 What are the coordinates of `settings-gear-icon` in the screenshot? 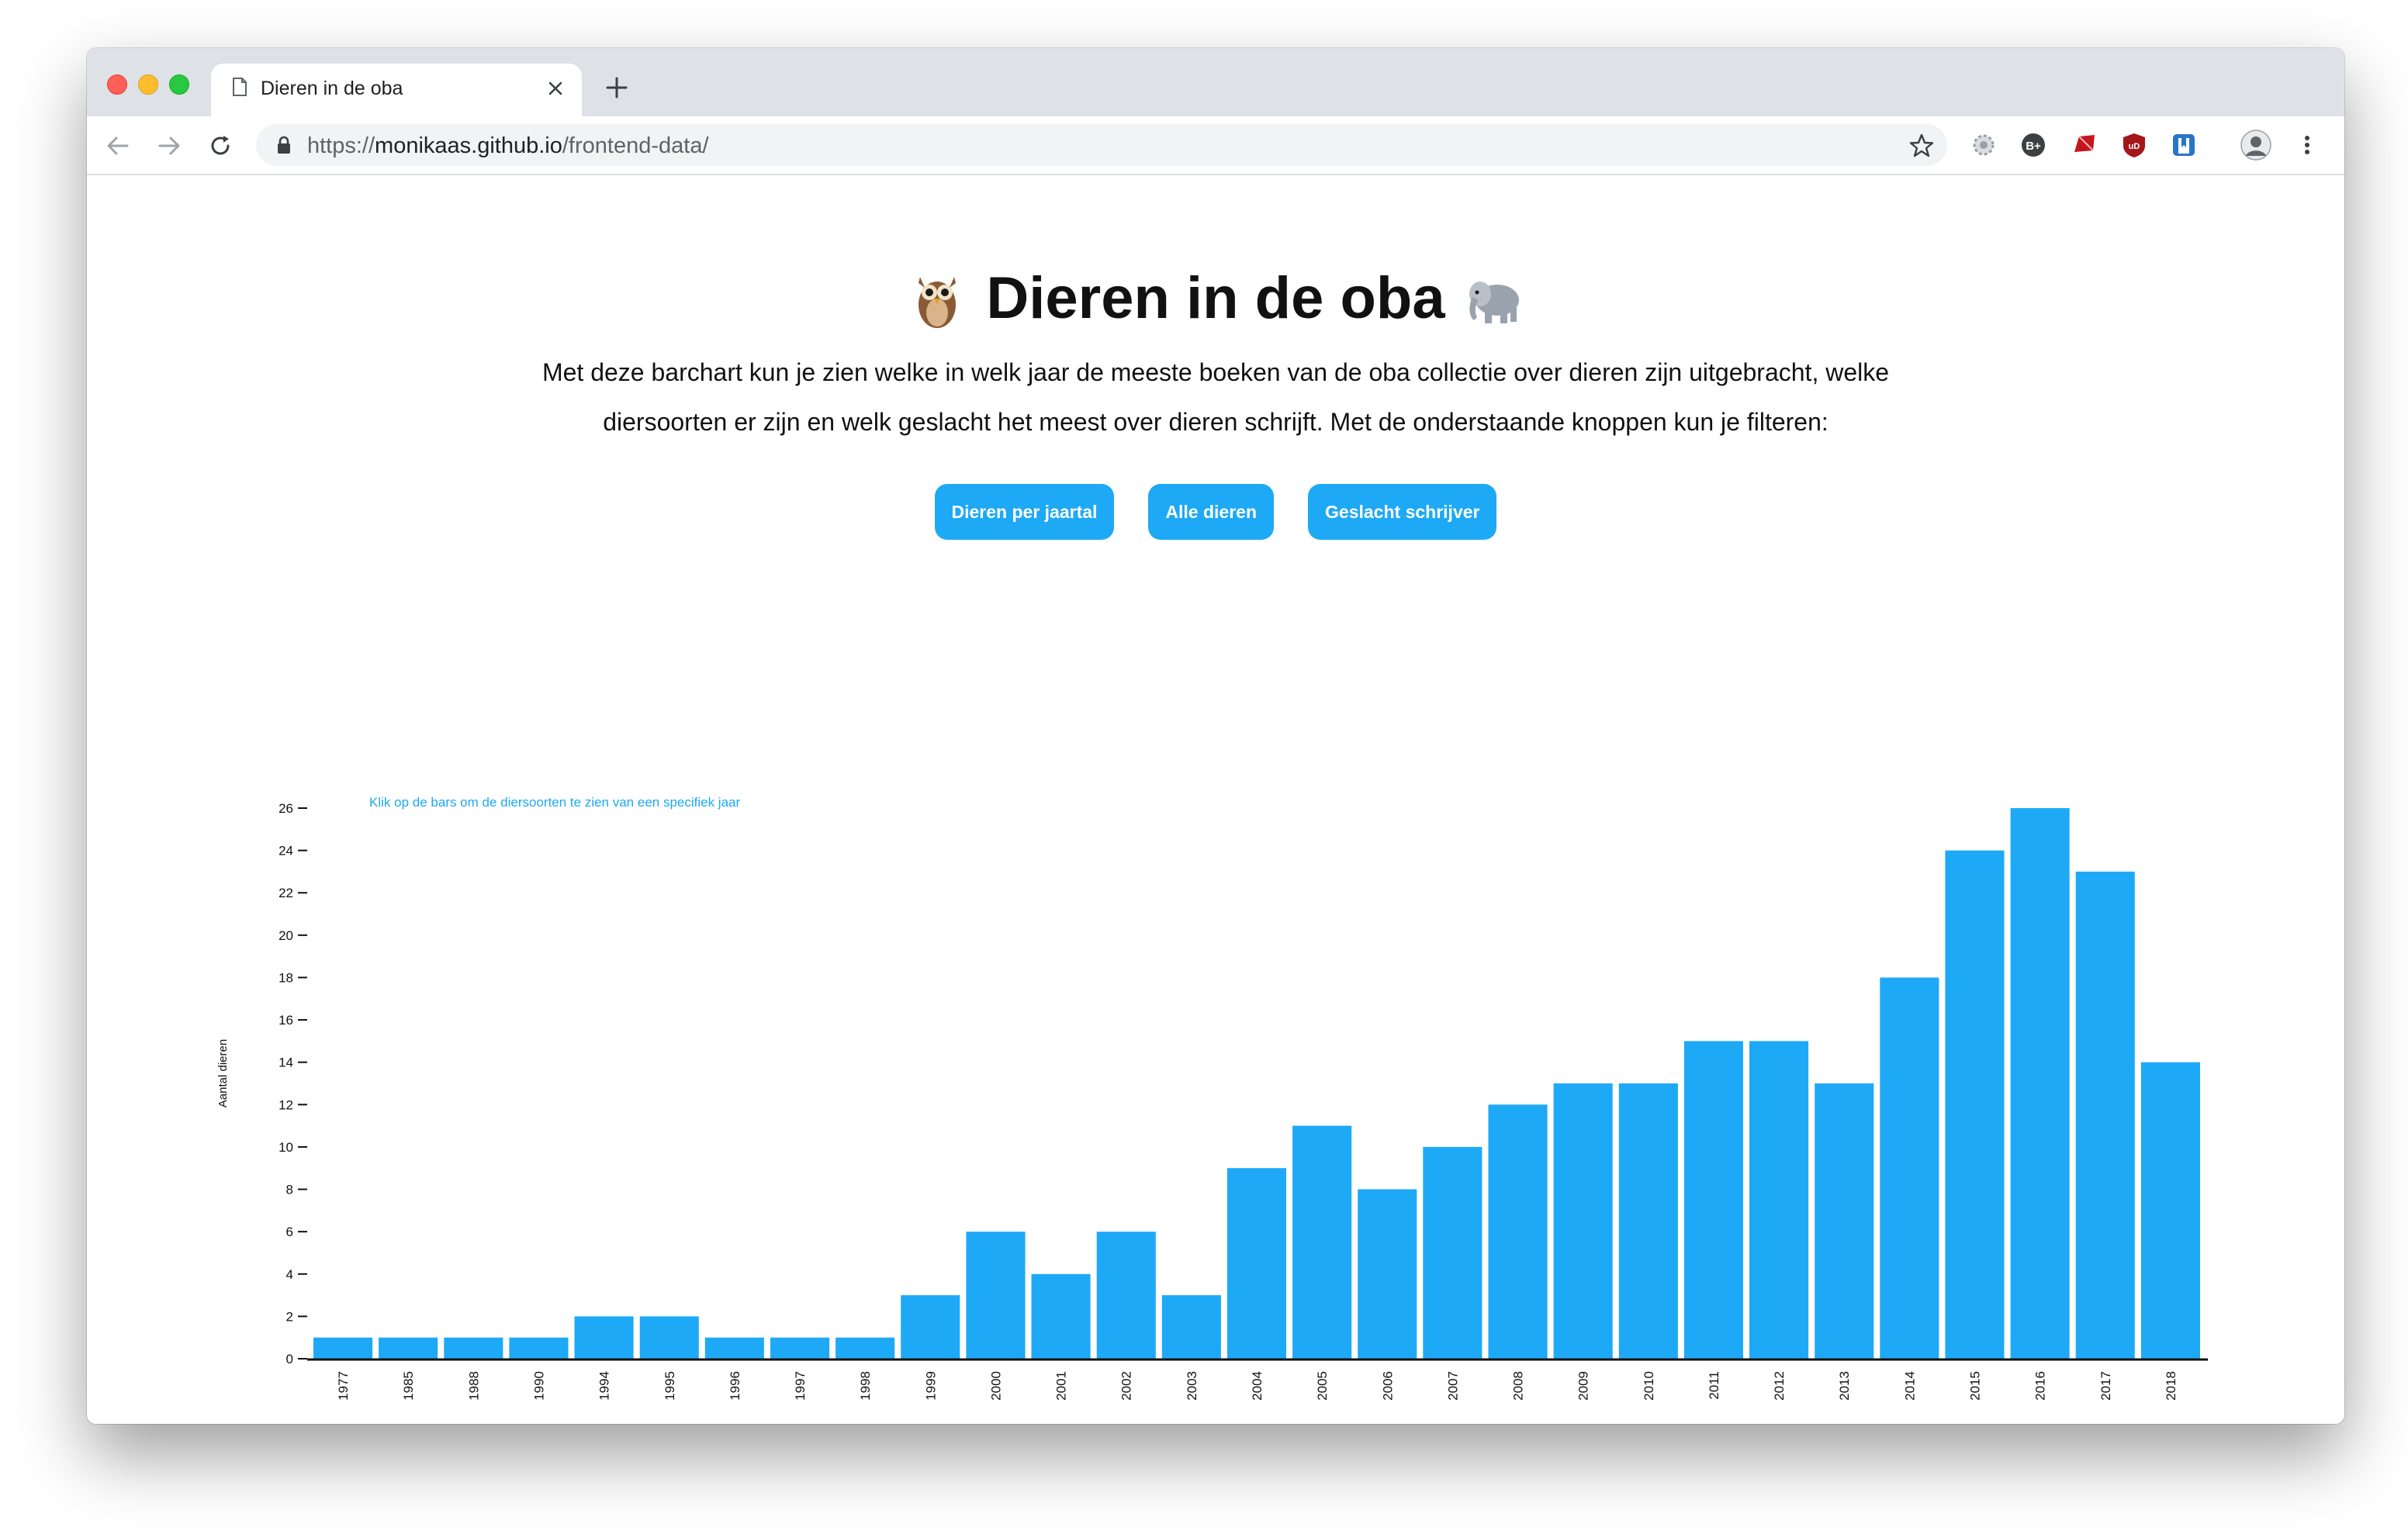 It's located at (1983, 145).